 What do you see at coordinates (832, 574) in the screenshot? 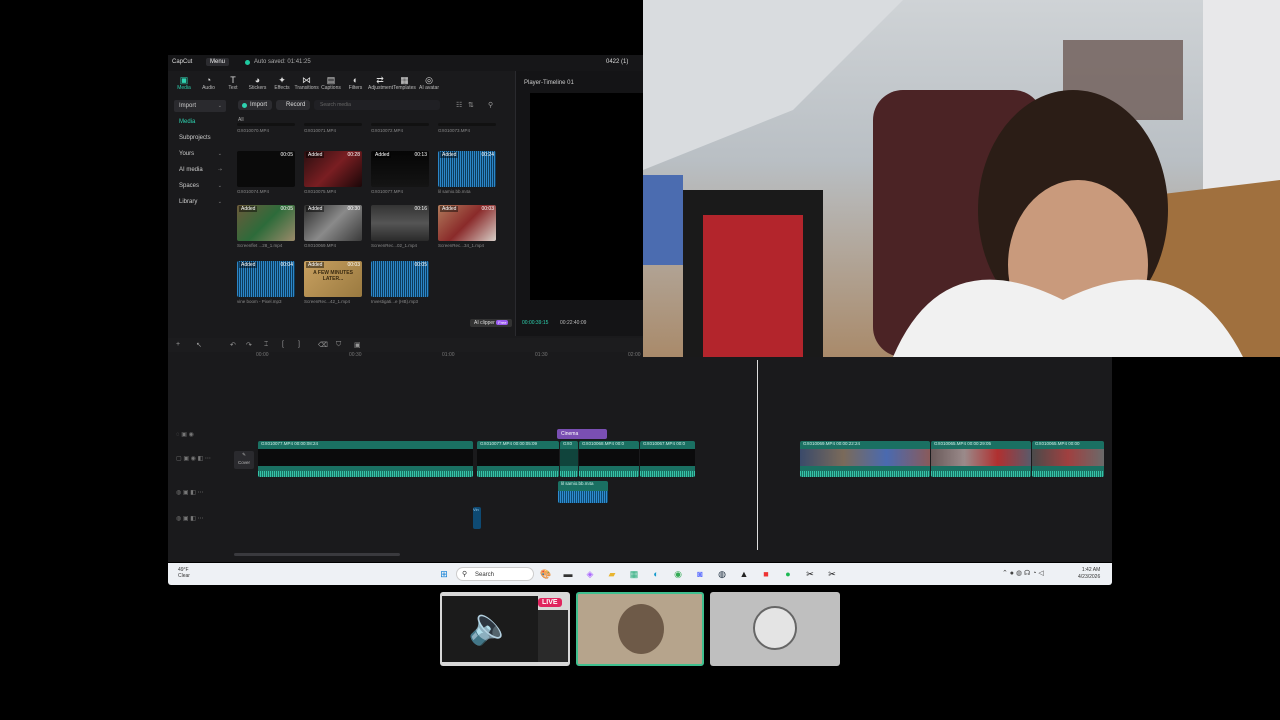
I see `capcut-3-icon: ✂` at bounding box center [832, 574].